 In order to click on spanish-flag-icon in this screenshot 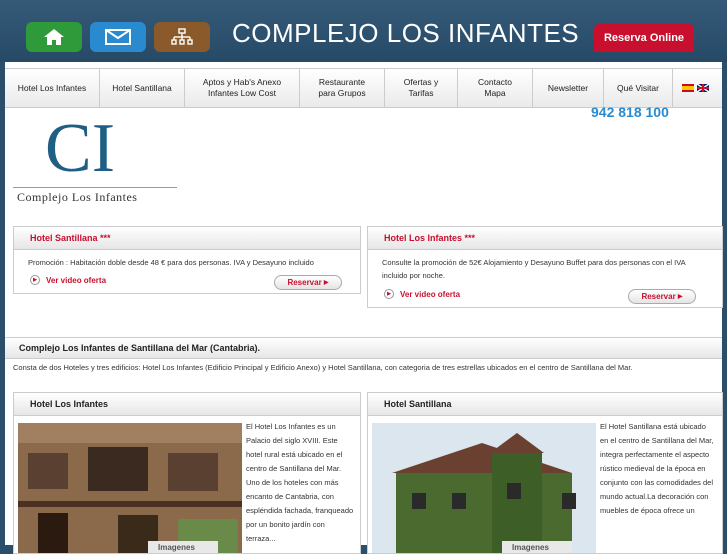, I will do `click(687, 88)`.